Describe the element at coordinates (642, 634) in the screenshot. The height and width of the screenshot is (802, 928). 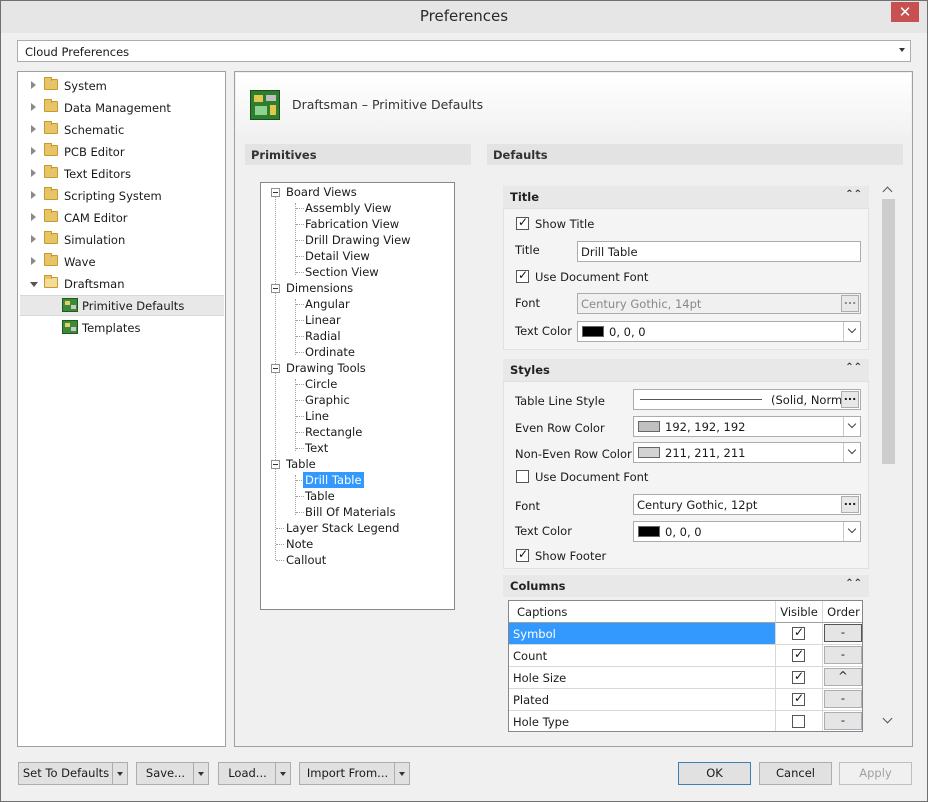
I see `table-row-caption: Symbol` at that location.